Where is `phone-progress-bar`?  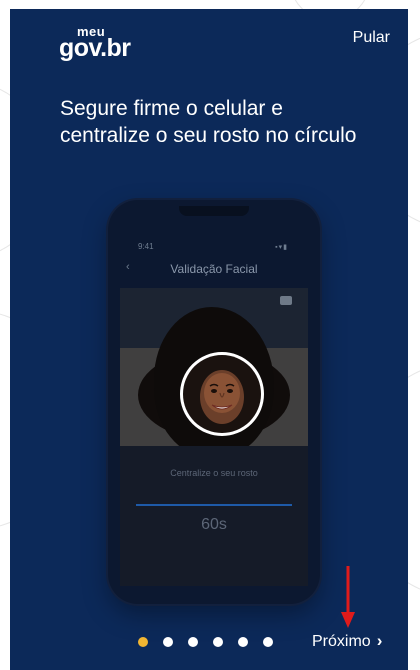
phone-progress-bar is located at coordinates (214, 505).